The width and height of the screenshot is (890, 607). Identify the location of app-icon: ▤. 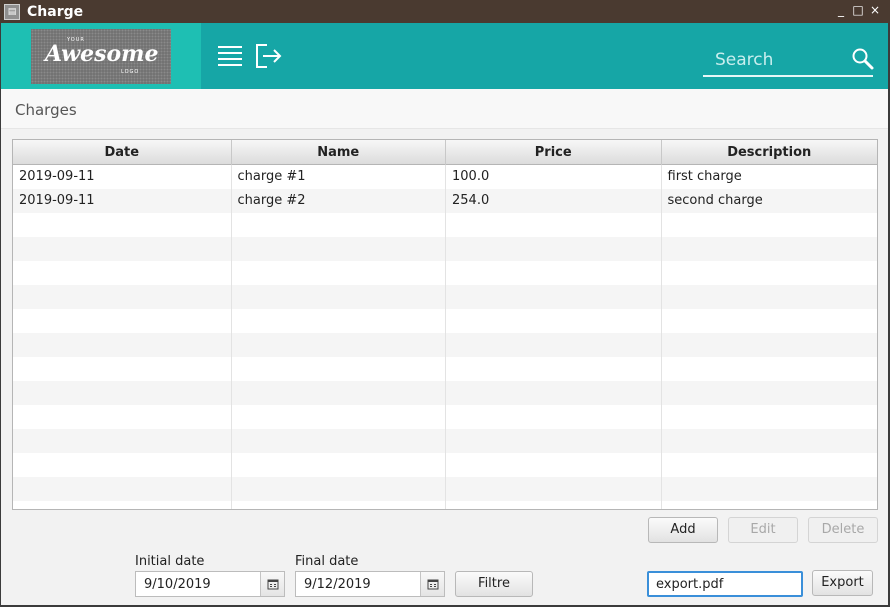
(12, 11).